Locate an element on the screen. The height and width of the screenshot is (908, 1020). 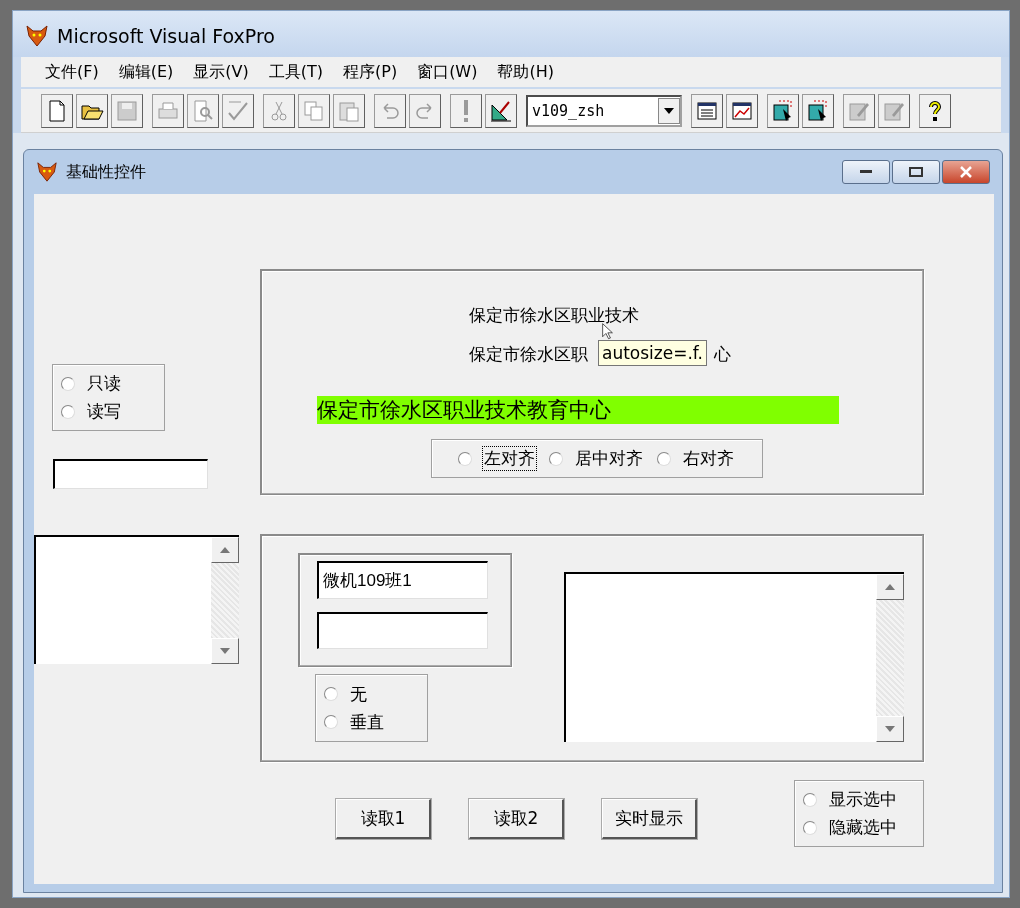
minimize-icon is located at coordinates (866, 172).